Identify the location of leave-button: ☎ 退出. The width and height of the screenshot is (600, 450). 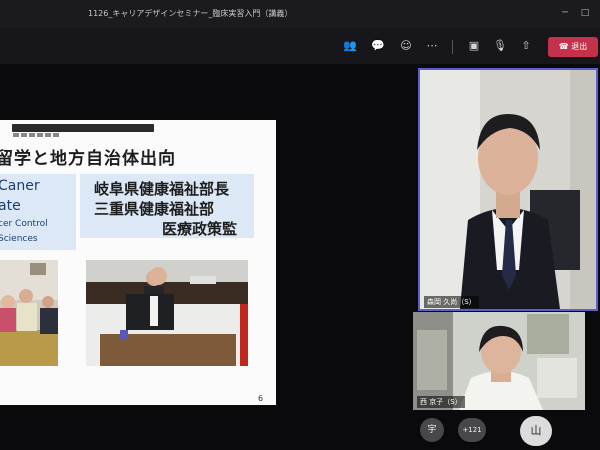
(573, 47).